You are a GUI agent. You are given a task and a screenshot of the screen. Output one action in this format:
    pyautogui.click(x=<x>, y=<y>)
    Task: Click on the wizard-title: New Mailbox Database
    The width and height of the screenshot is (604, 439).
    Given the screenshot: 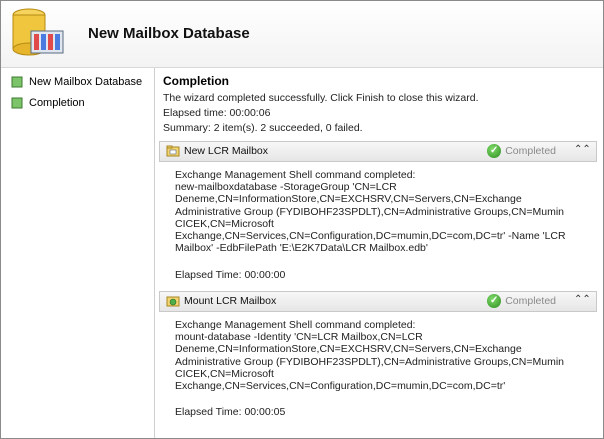 What is the action you would take?
    pyautogui.click(x=169, y=33)
    